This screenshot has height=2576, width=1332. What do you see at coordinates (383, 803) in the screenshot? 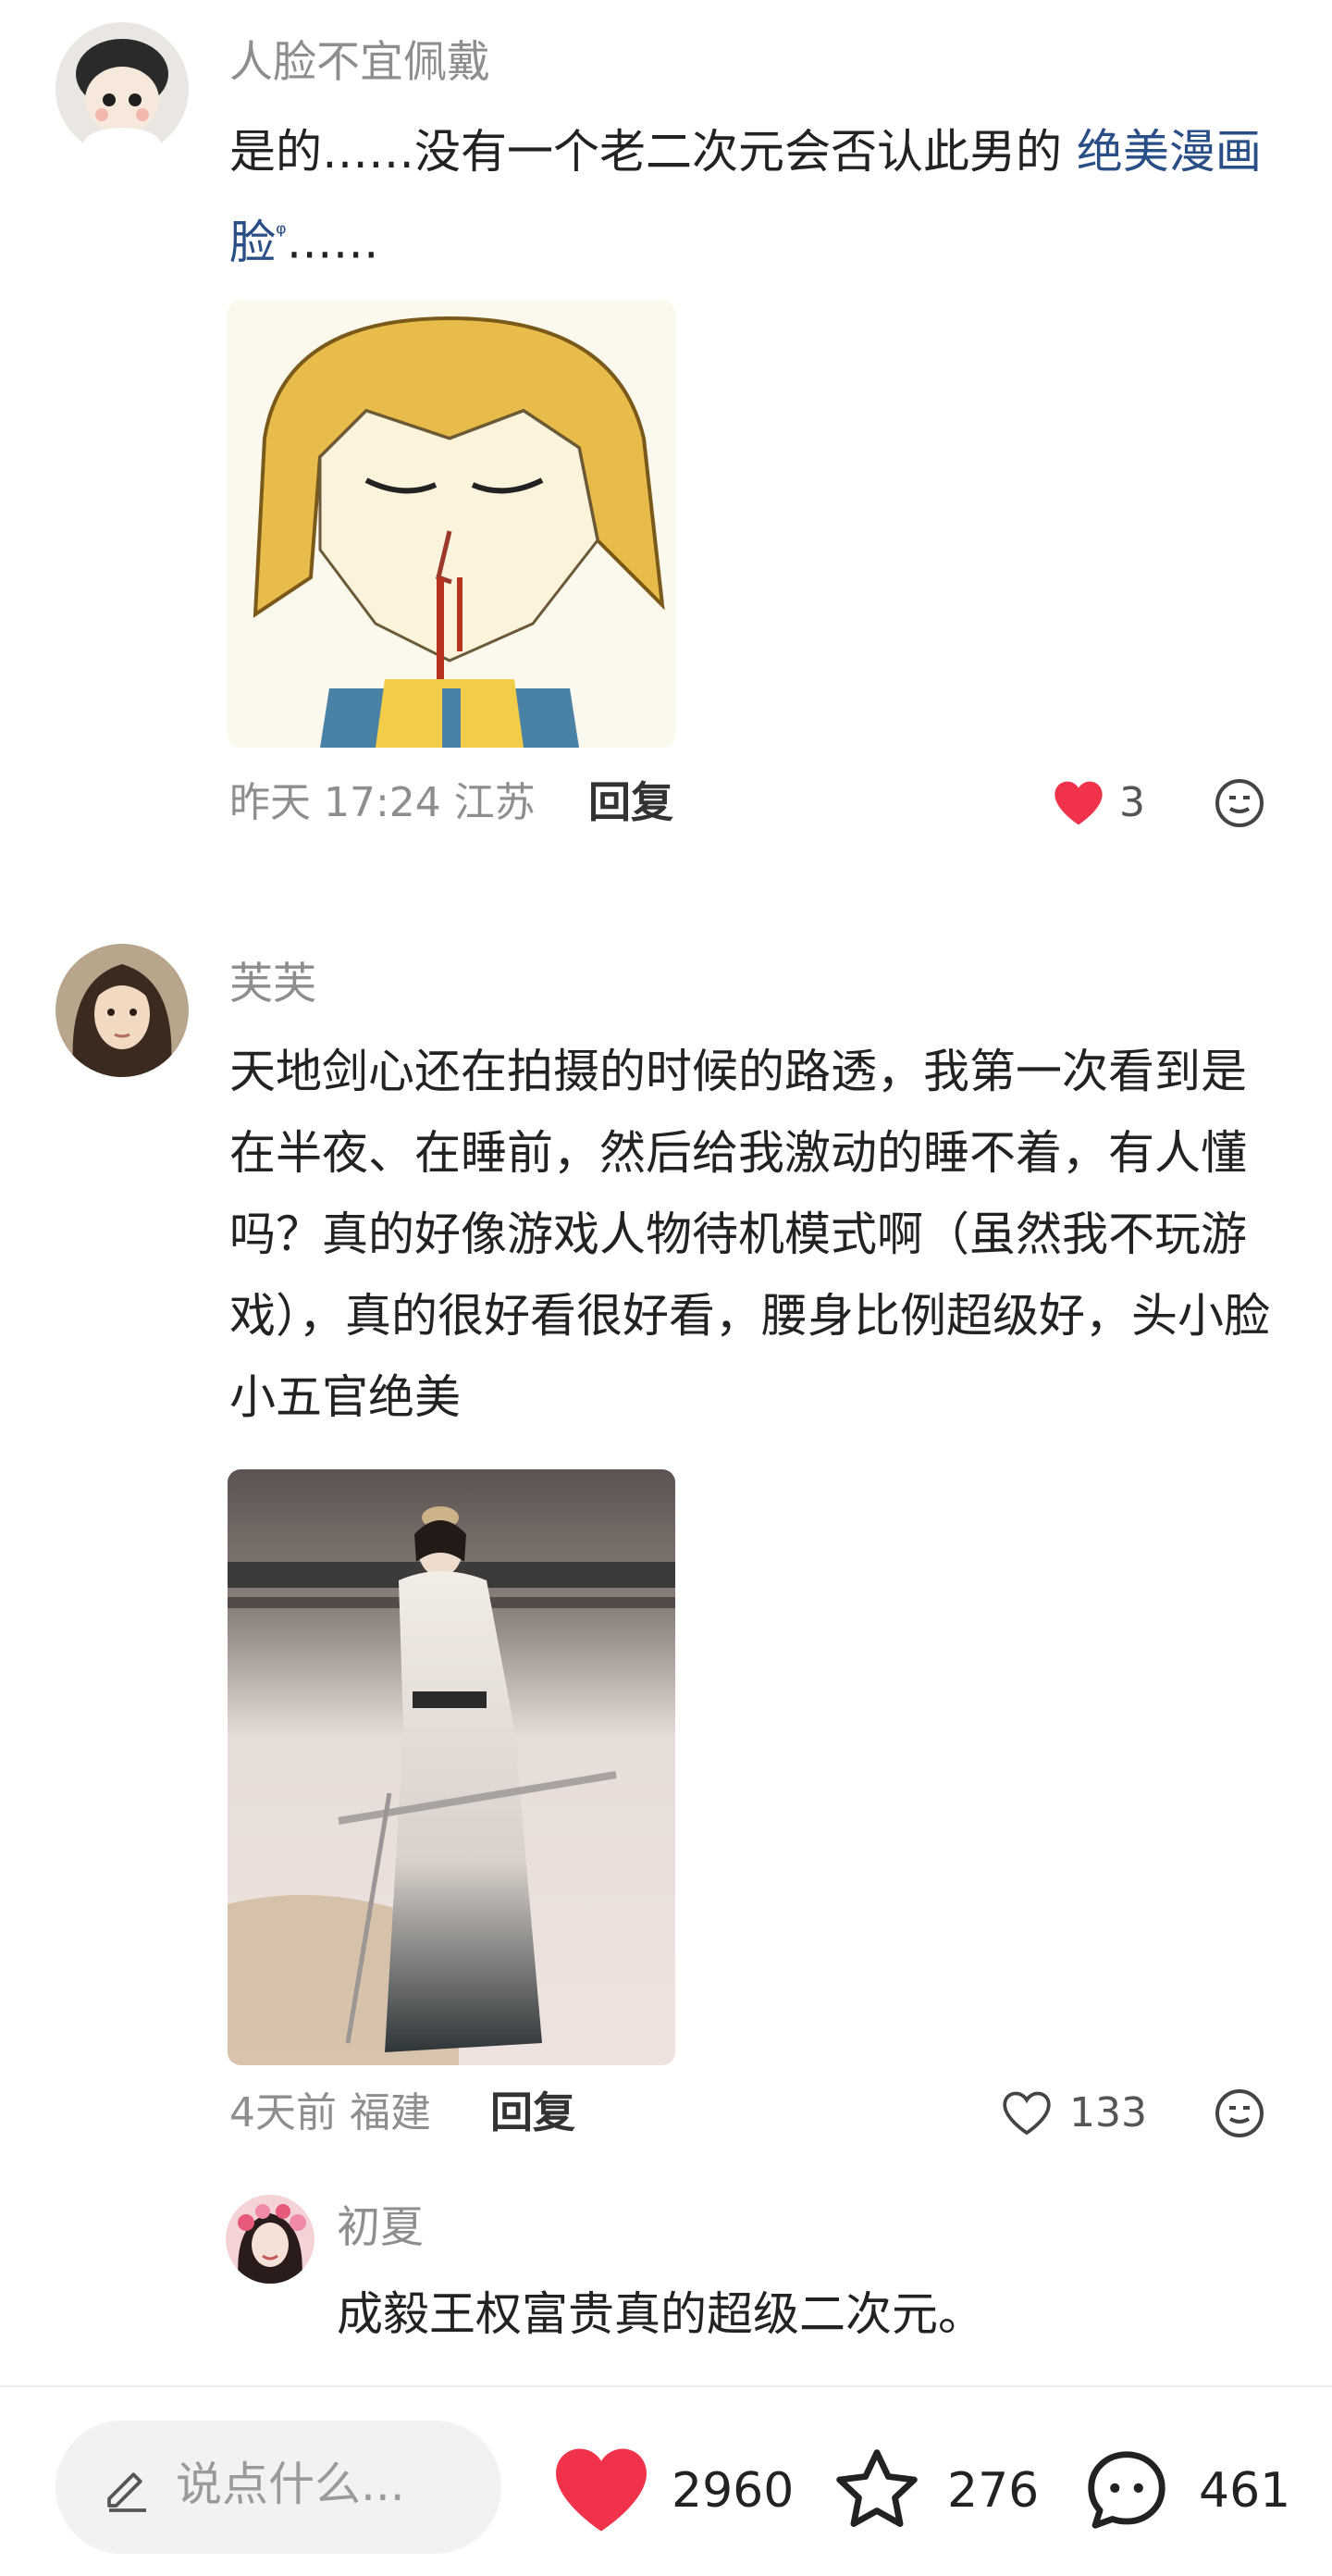
I see `comment-time-location: 昨天 17:24 江苏` at bounding box center [383, 803].